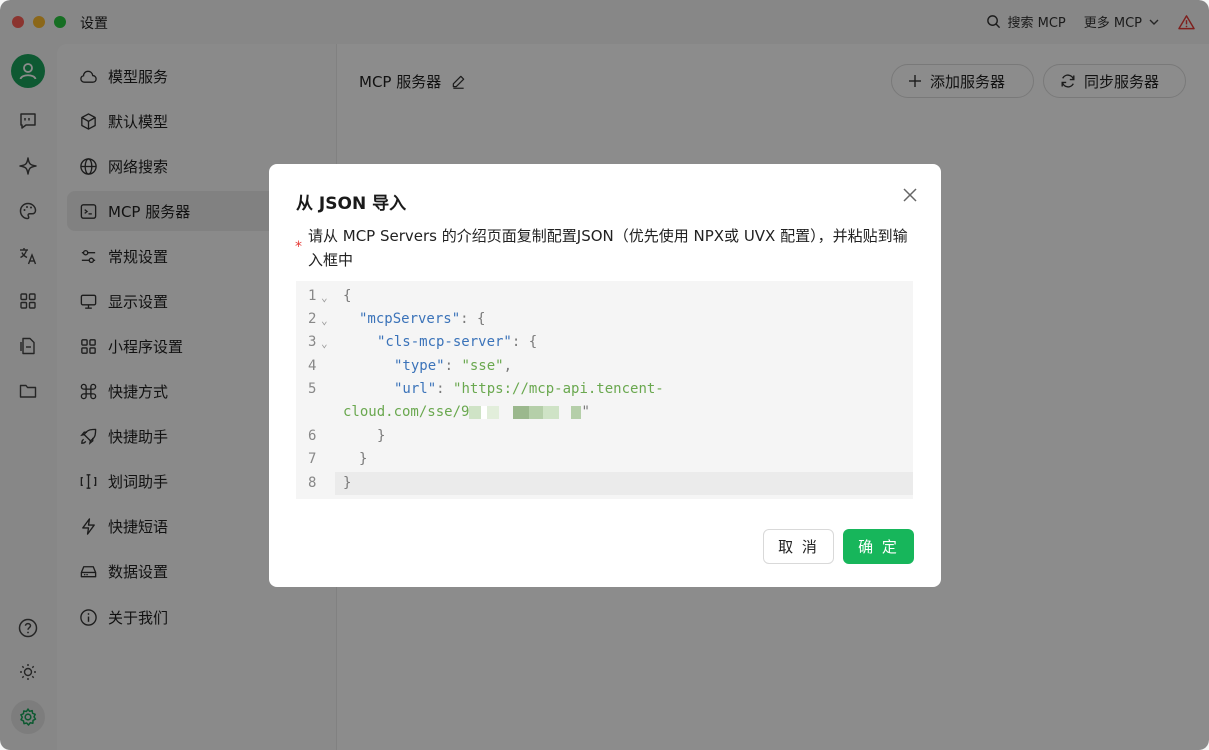 Image resolution: width=1209 pixels, height=750 pixels. What do you see at coordinates (878, 546) in the screenshot?
I see `confirm-button: 确 定` at bounding box center [878, 546].